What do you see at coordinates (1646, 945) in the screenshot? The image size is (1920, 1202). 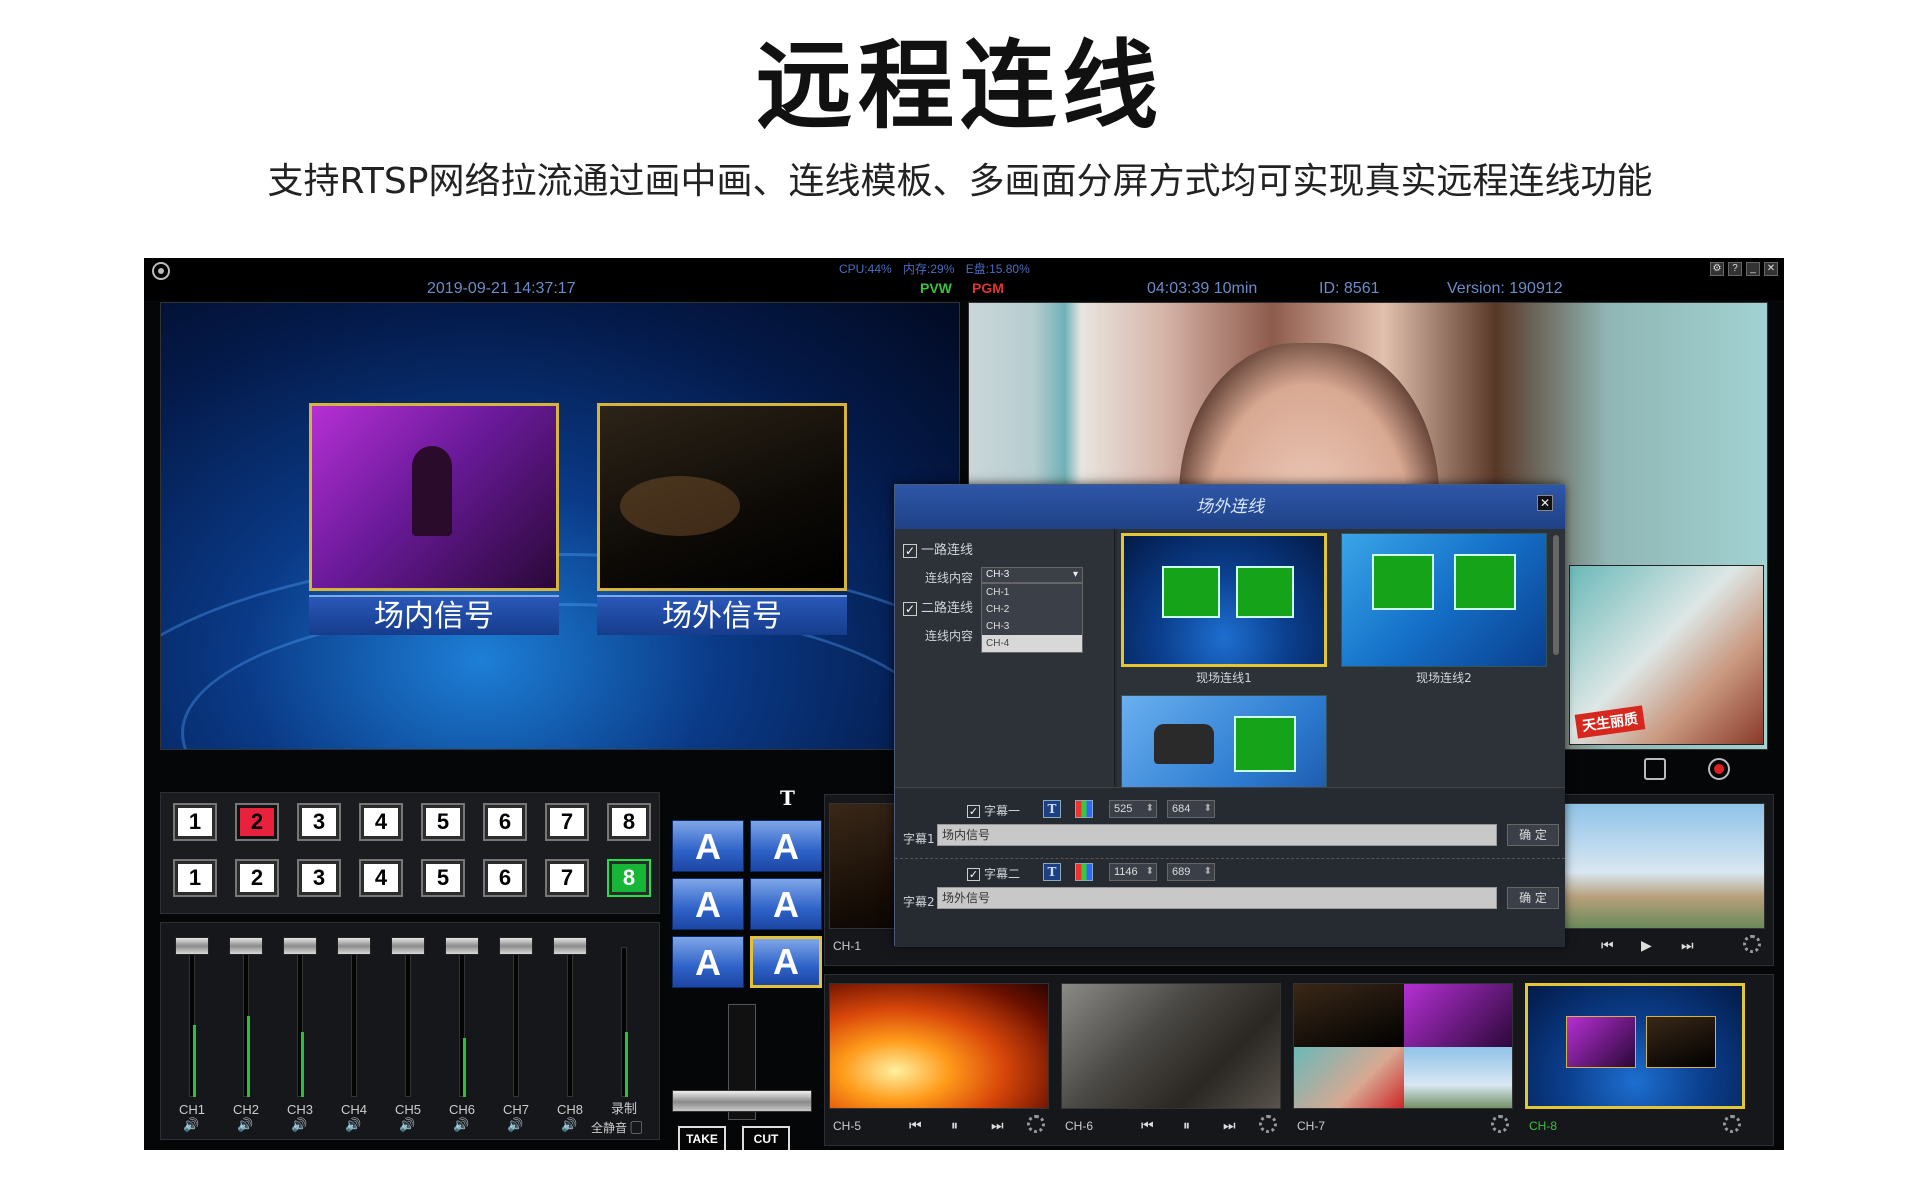 I see `play-icon: ▶` at bounding box center [1646, 945].